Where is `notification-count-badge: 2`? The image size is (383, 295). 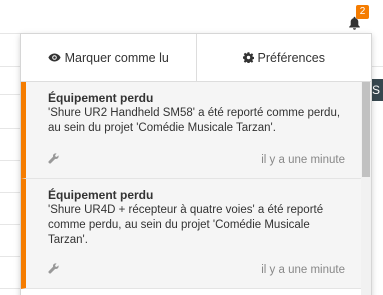
notification-count-badge: 2 is located at coordinates (362, 12).